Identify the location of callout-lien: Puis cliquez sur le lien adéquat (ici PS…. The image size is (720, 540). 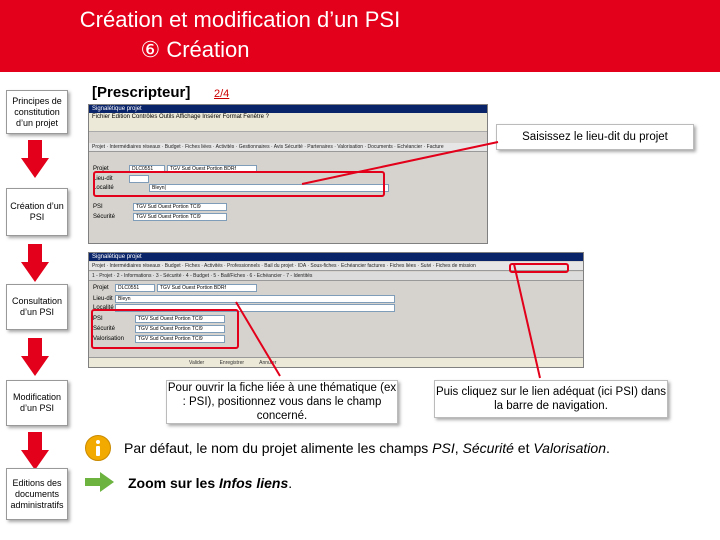
(551, 399).